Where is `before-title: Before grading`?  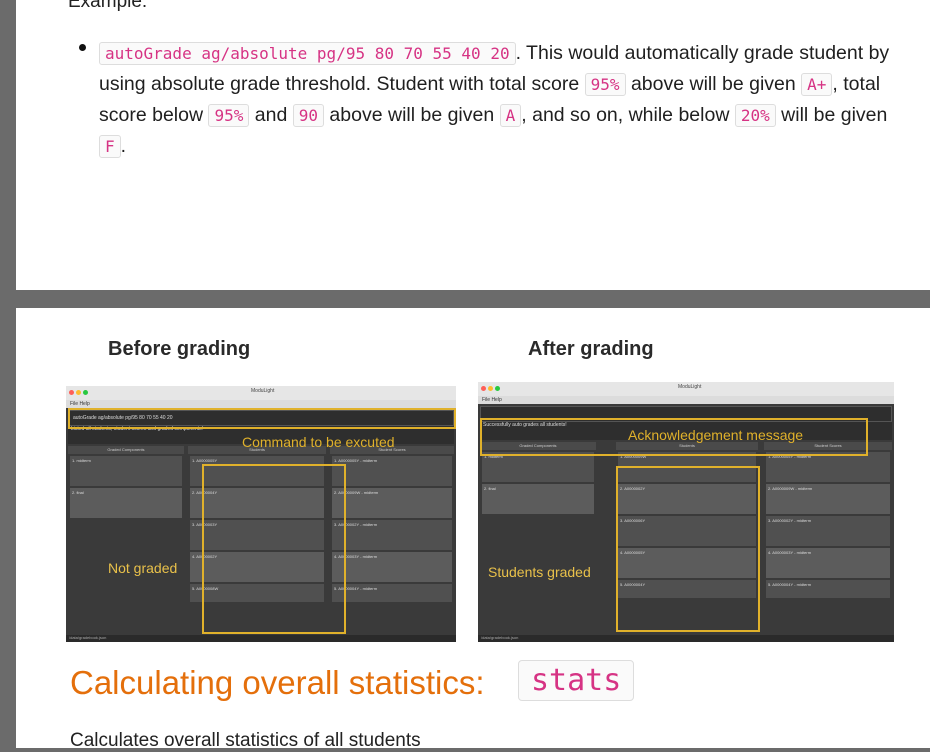 before-title: Before grading is located at coordinates (179, 349).